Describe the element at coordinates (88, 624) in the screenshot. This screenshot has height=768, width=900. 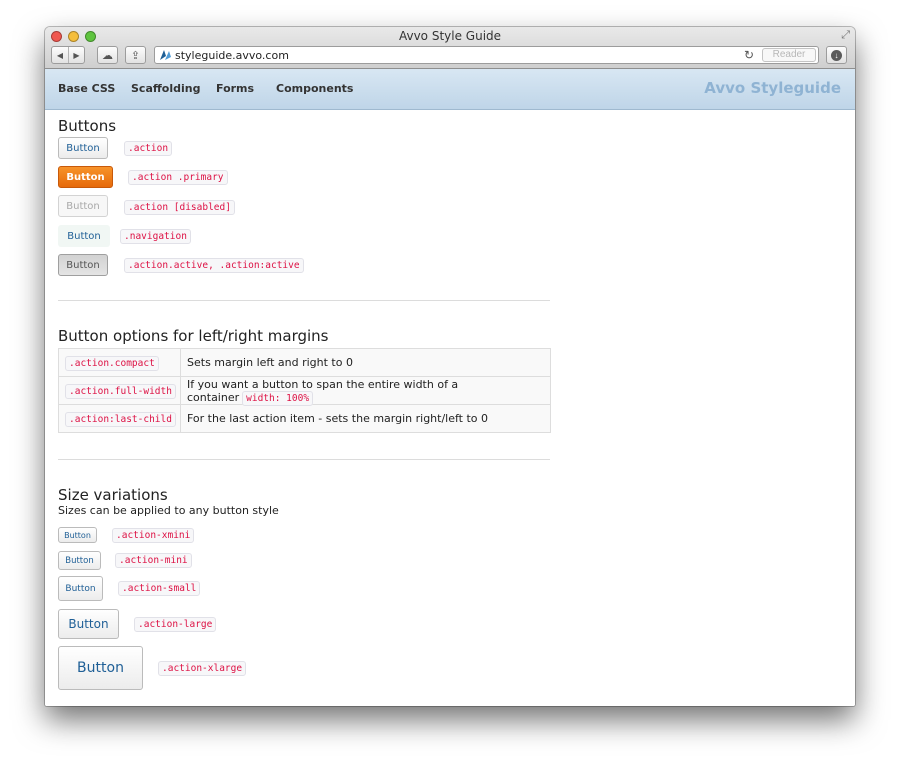
I see `large-button: Button` at that location.